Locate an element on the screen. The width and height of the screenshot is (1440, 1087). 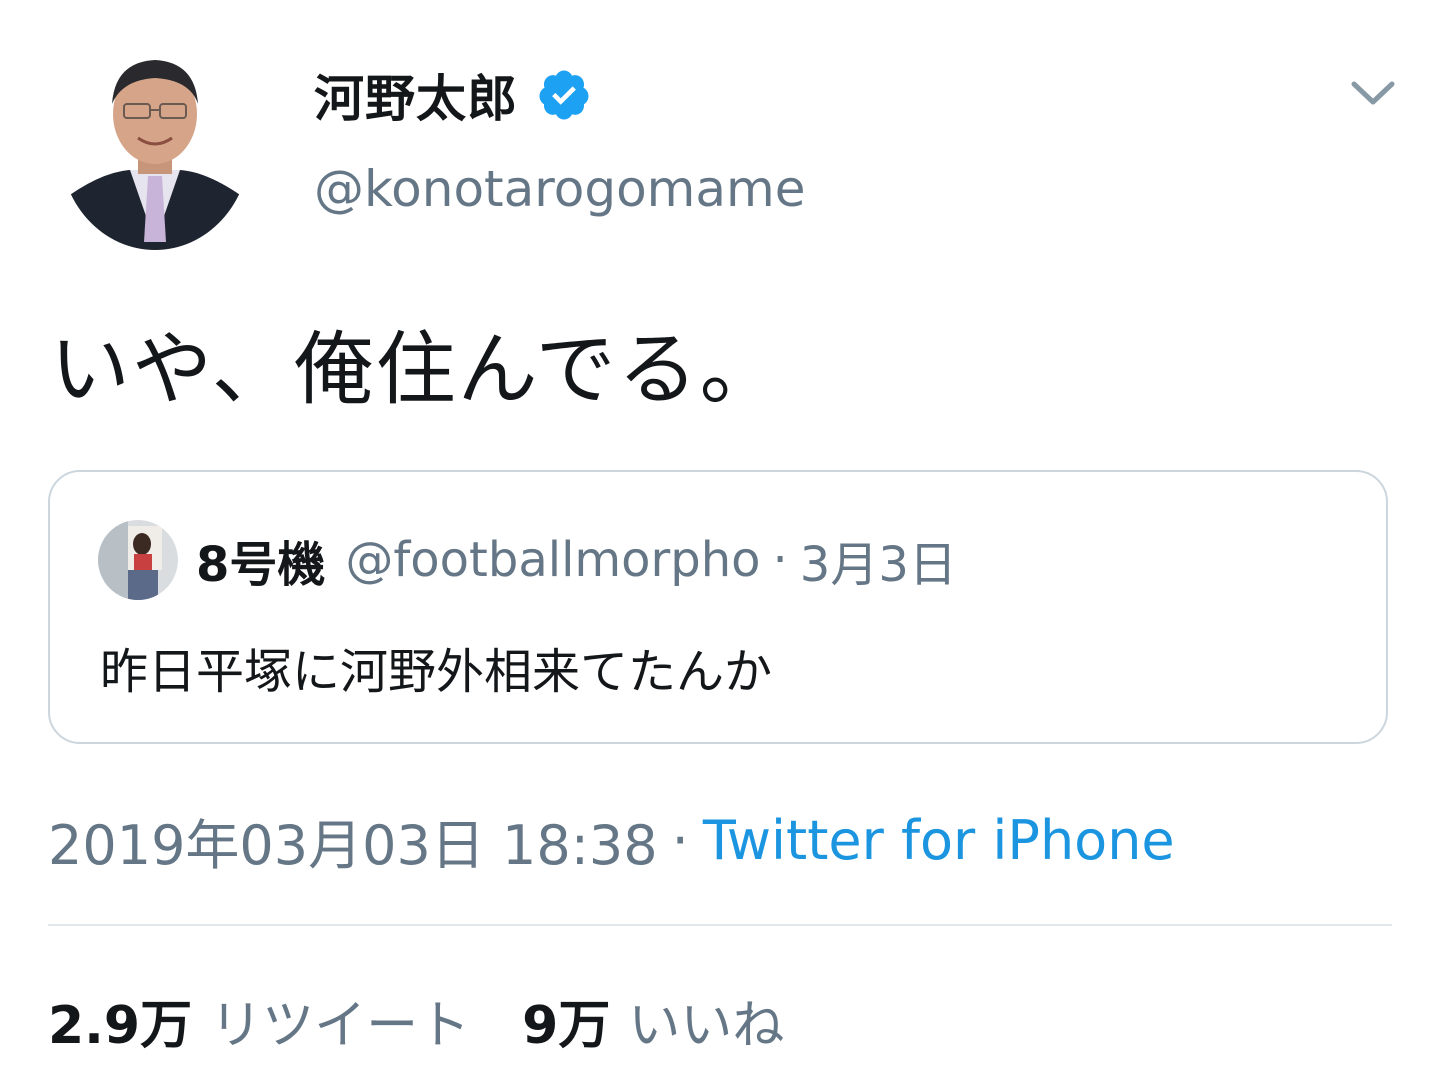
avatar-photo-icon is located at coordinates (138, 560).